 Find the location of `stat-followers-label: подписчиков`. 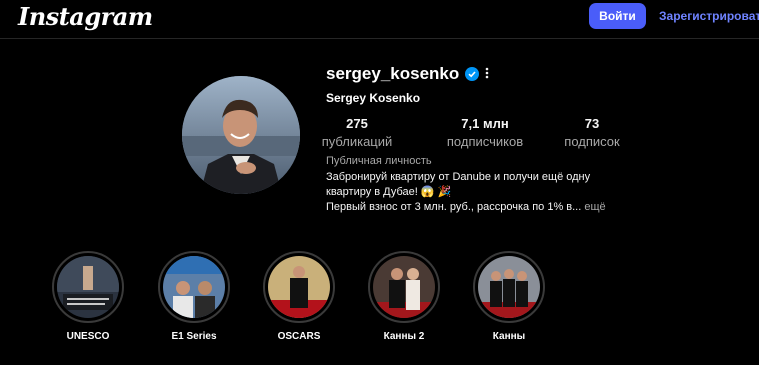

stat-followers-label: подписчиков is located at coordinates (485, 141).